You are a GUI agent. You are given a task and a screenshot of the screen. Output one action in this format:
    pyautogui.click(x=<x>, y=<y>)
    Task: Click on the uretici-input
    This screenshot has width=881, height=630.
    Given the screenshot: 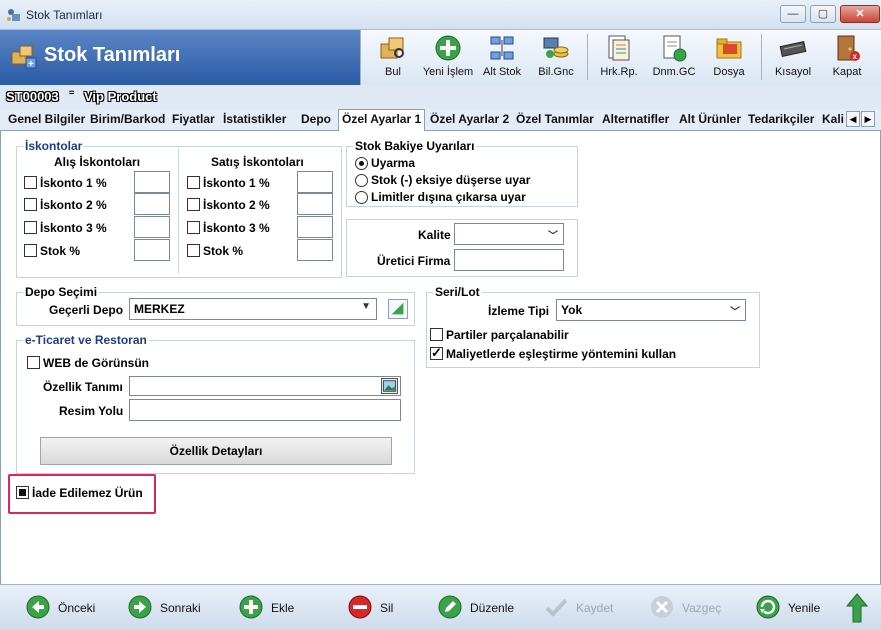 What is the action you would take?
    pyautogui.click(x=509, y=260)
    